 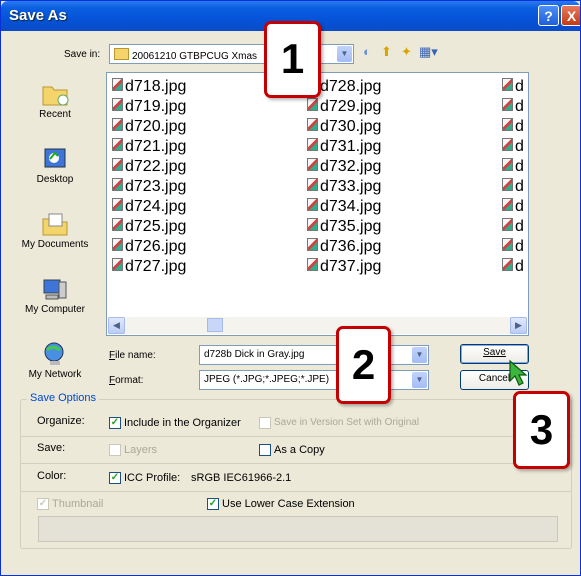 What do you see at coordinates (115, 423) in the screenshot?
I see `include-organizer-checkbox: ✓` at bounding box center [115, 423].